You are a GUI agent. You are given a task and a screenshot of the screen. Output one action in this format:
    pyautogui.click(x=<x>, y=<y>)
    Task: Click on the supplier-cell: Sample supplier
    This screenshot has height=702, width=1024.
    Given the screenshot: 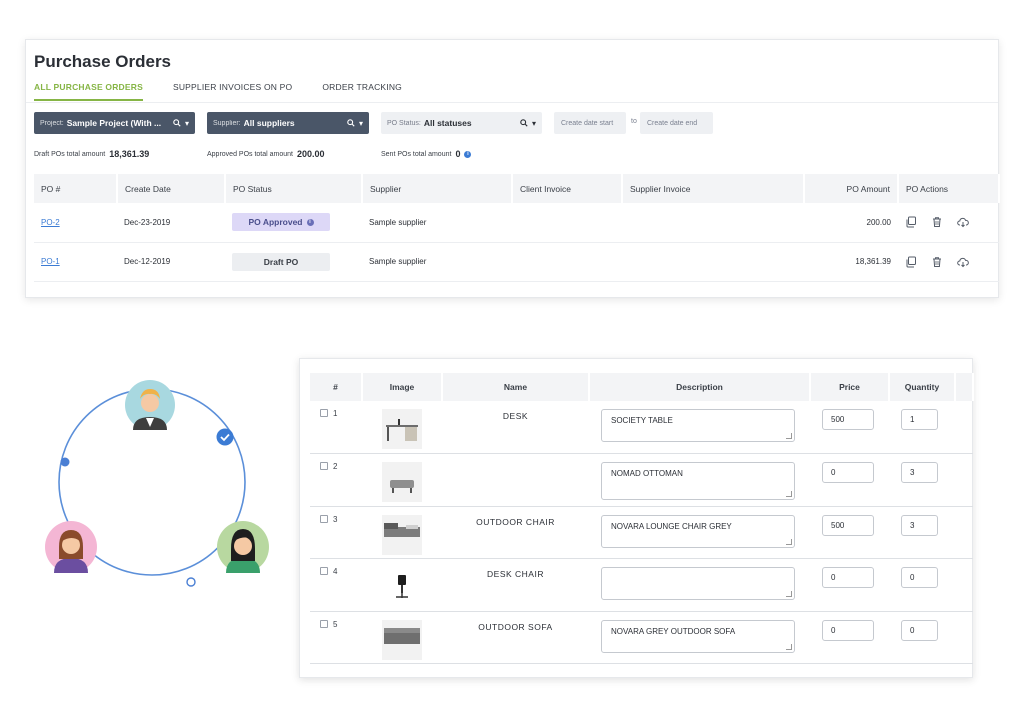 What is the action you would take?
    pyautogui.click(x=437, y=262)
    